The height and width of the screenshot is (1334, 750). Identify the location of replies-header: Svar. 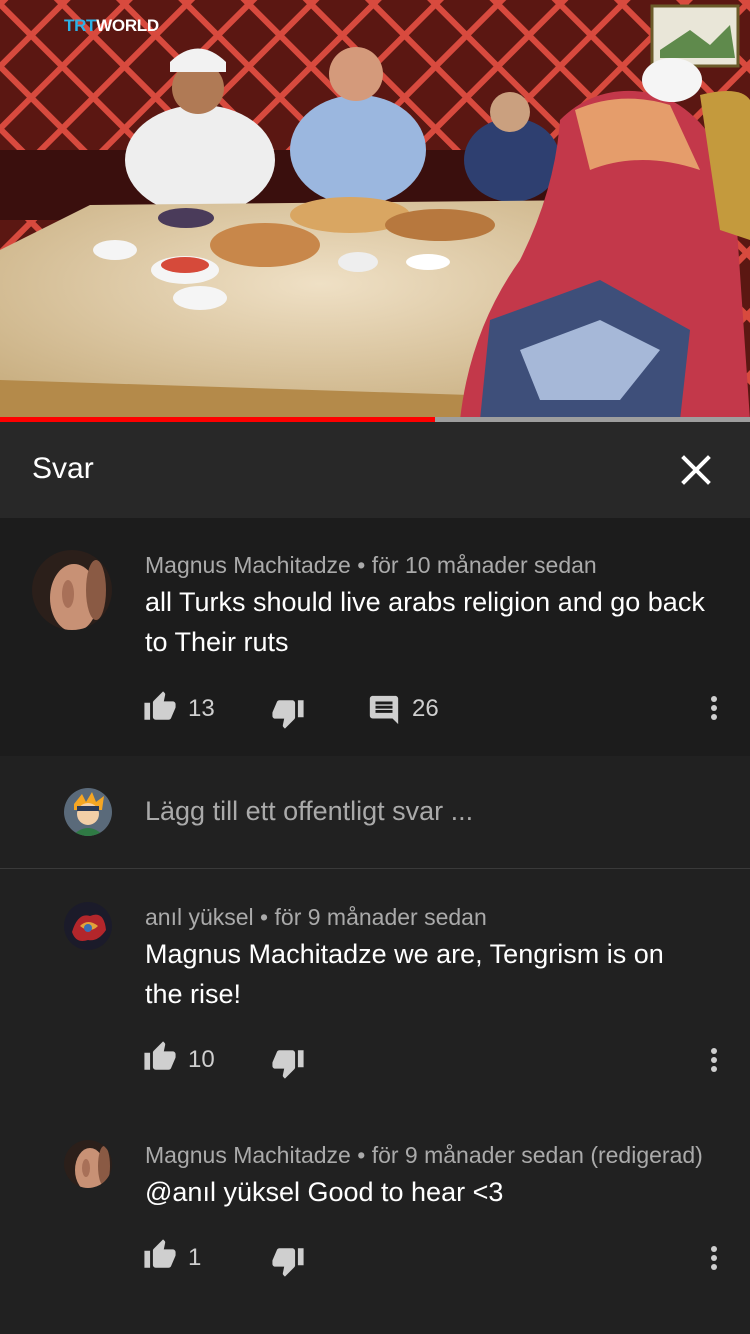
(375, 470).